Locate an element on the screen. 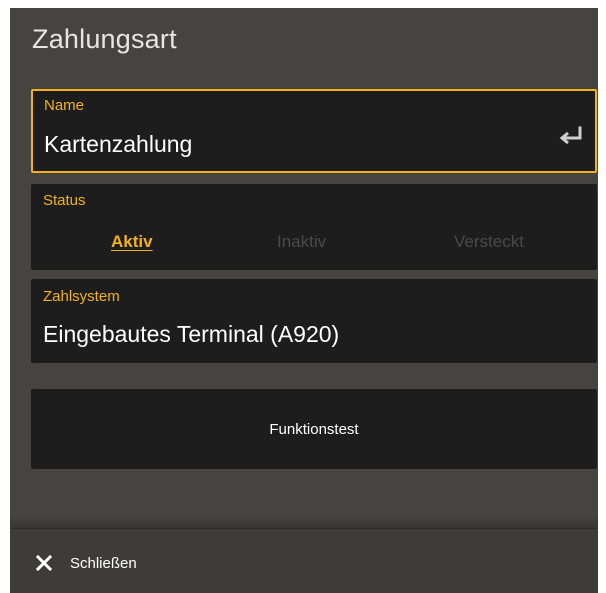  status-option-inaktiv: Inaktiv is located at coordinates (301, 242).